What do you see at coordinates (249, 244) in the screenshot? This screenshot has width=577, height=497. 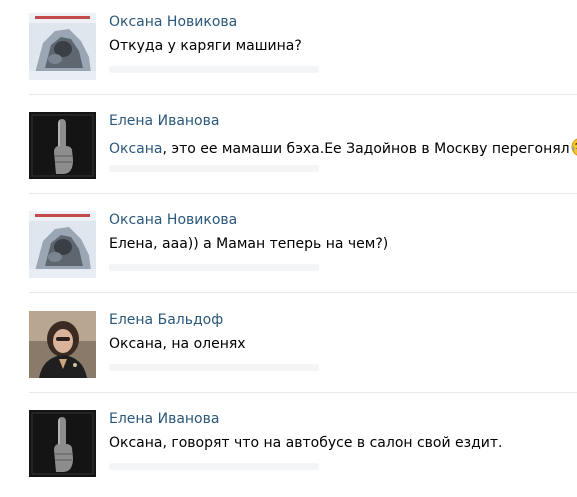 I see `comment-text: Елена, ааа)) а Маман теперь на чем?)` at bounding box center [249, 244].